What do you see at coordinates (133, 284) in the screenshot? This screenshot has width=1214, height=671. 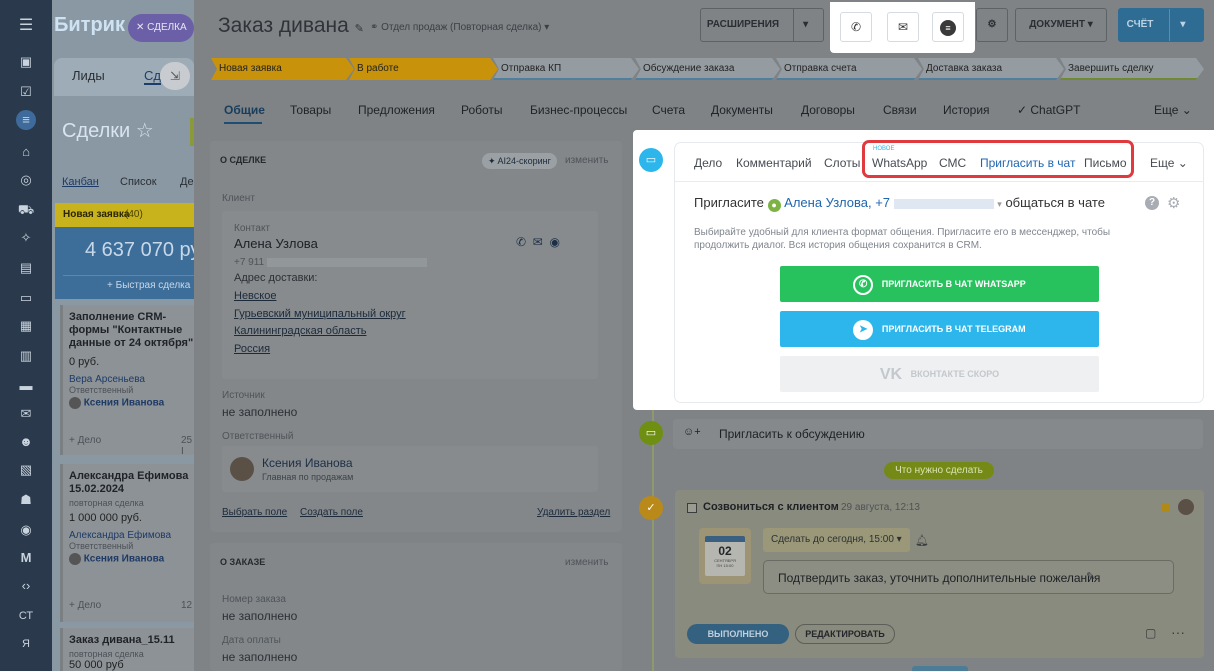 I see `quick-deal-button: + Быстрая сделка` at bounding box center [133, 284].